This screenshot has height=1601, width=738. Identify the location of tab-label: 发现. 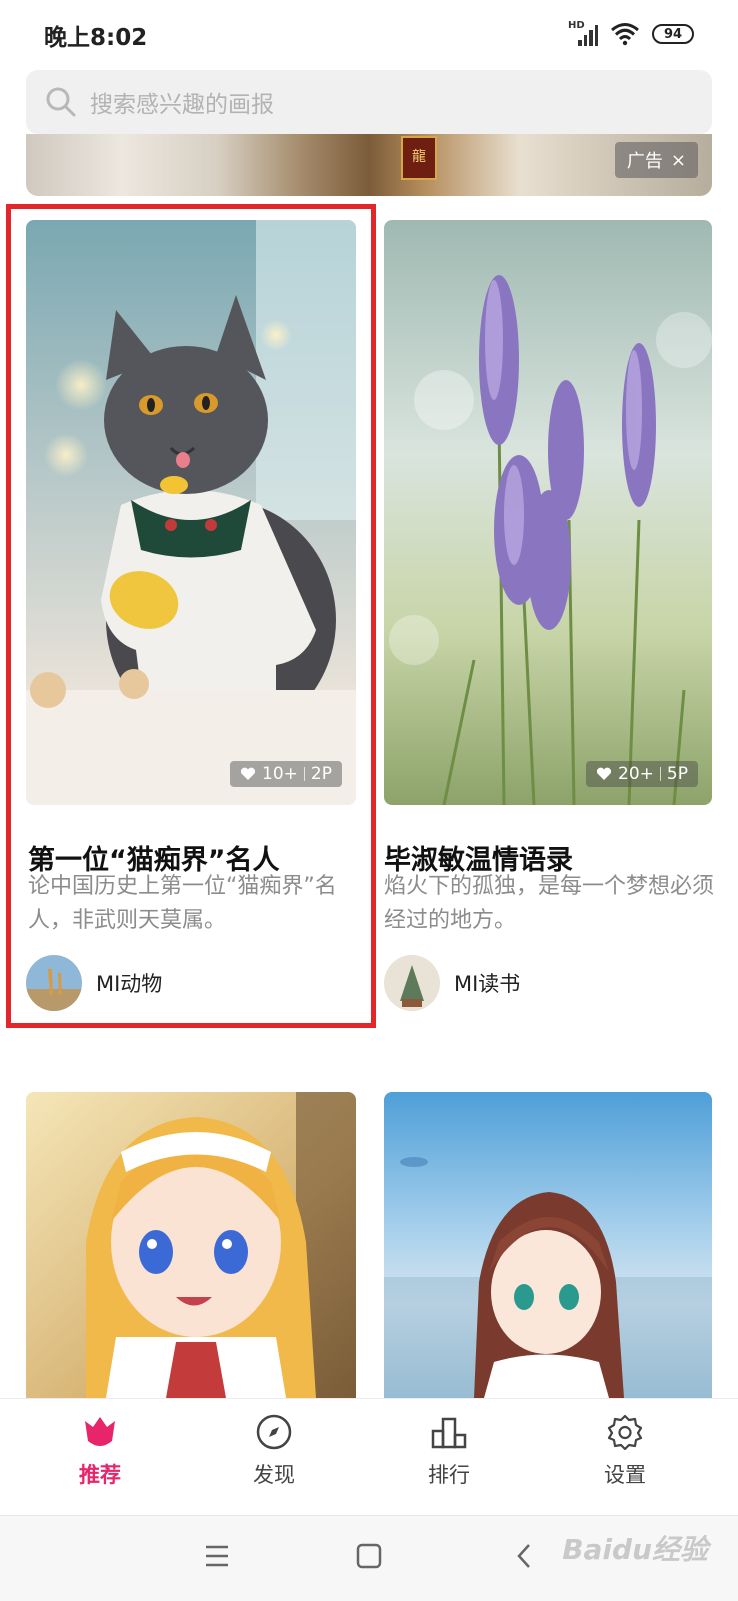
(274, 1475).